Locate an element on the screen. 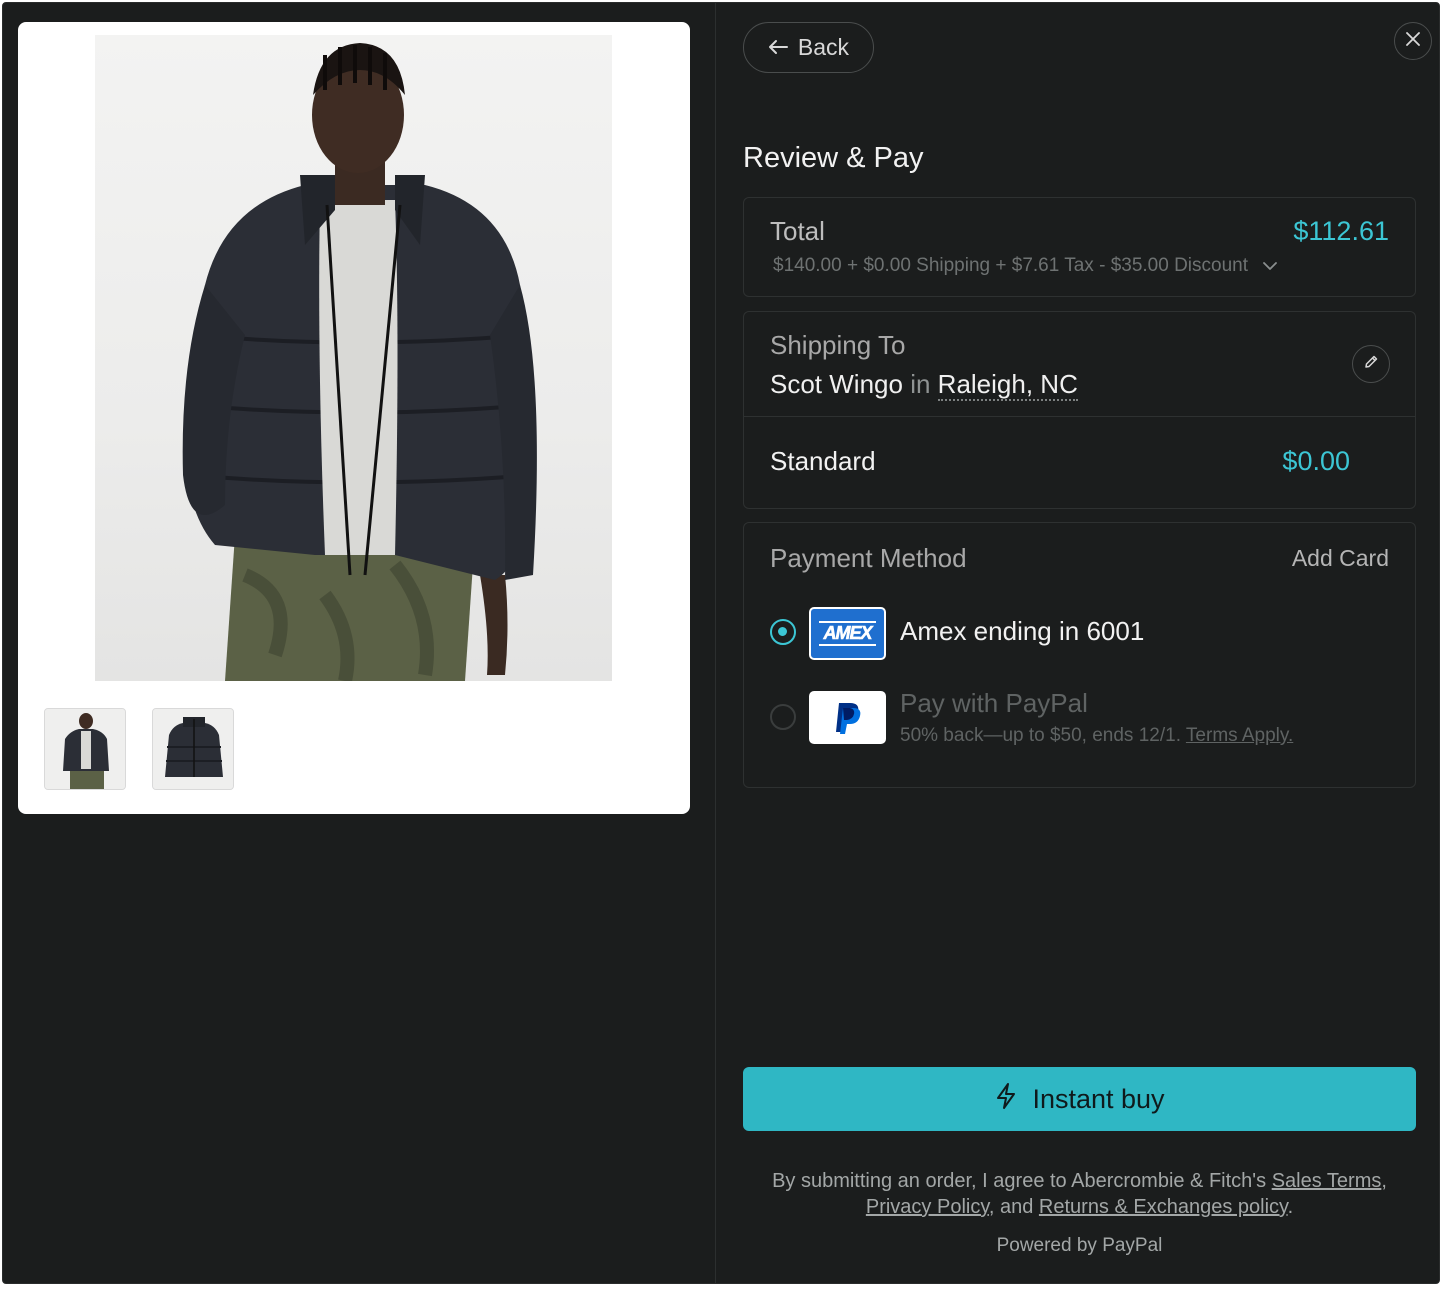  paypal-logo is located at coordinates (847, 717).